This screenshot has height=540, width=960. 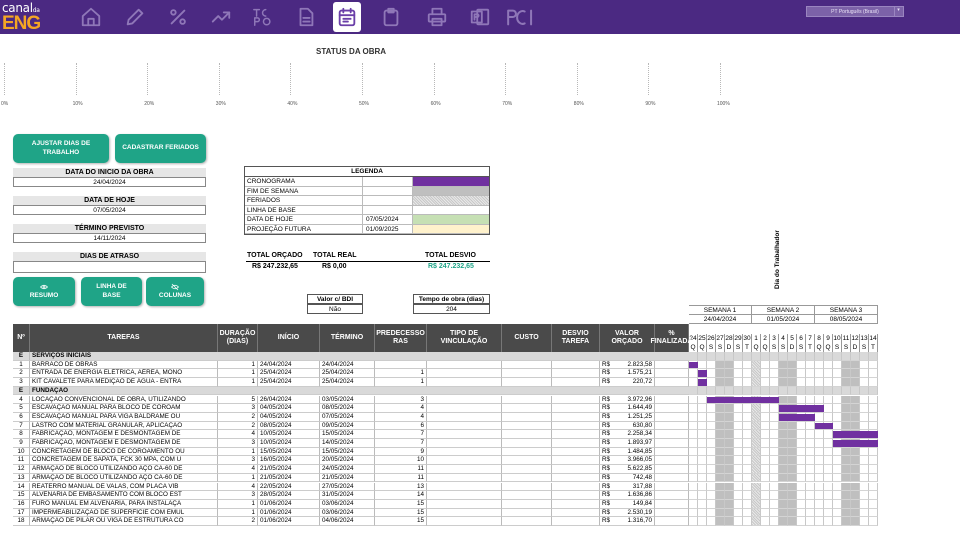 I want to click on cell-pred: 14, so click(x=401, y=495).